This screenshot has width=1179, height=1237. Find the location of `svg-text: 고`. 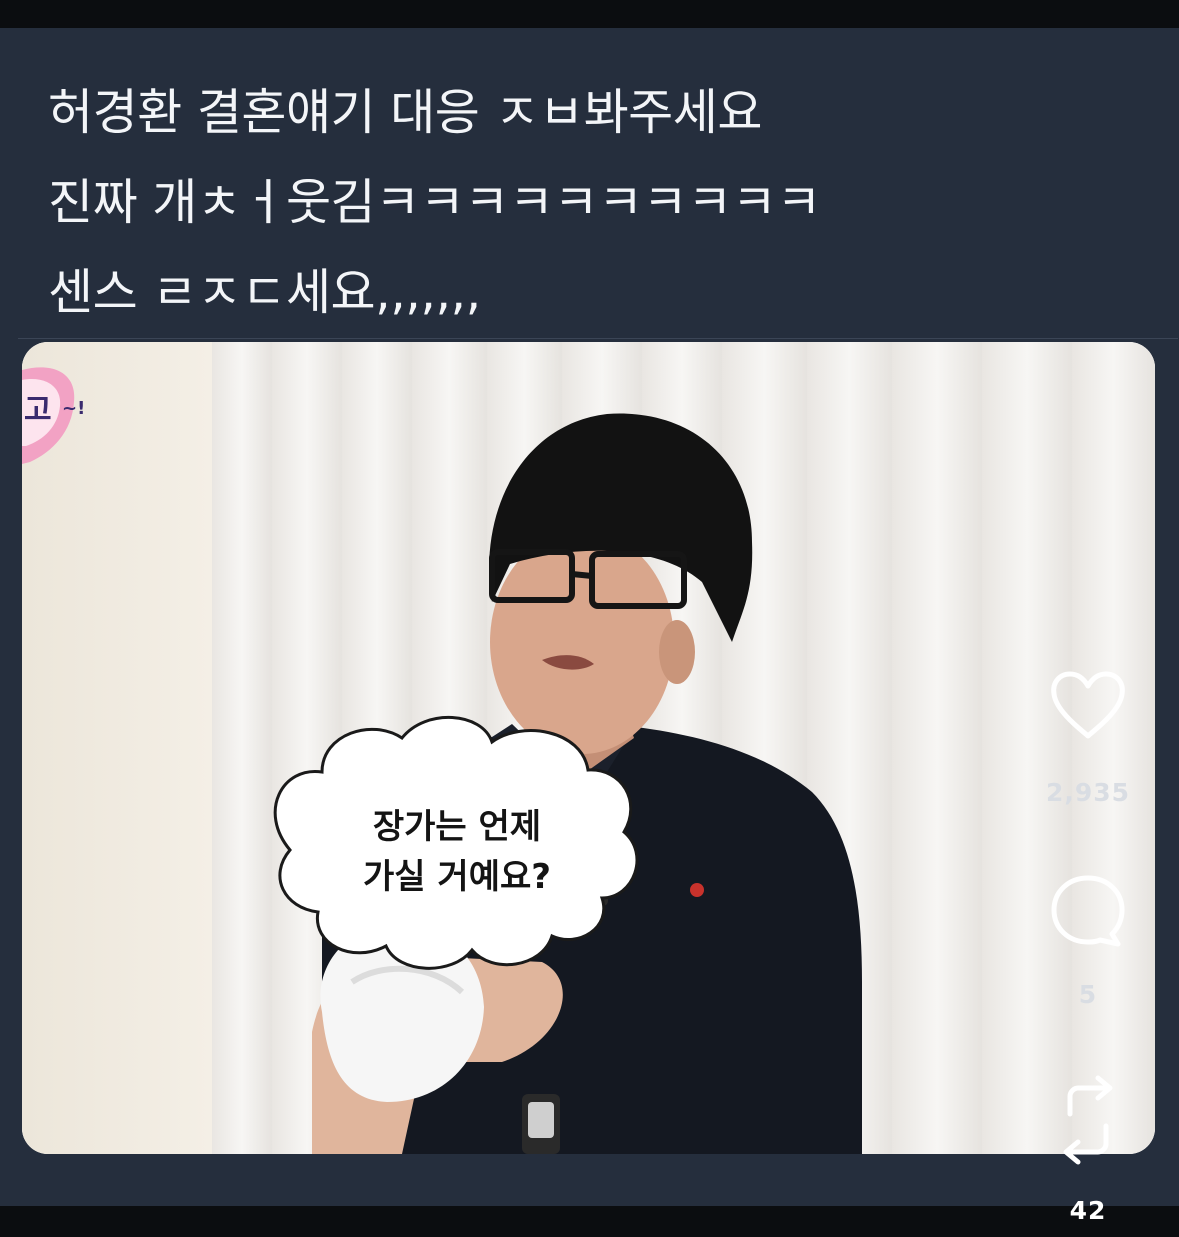

svg-text: 고 is located at coordinates (38, 410).